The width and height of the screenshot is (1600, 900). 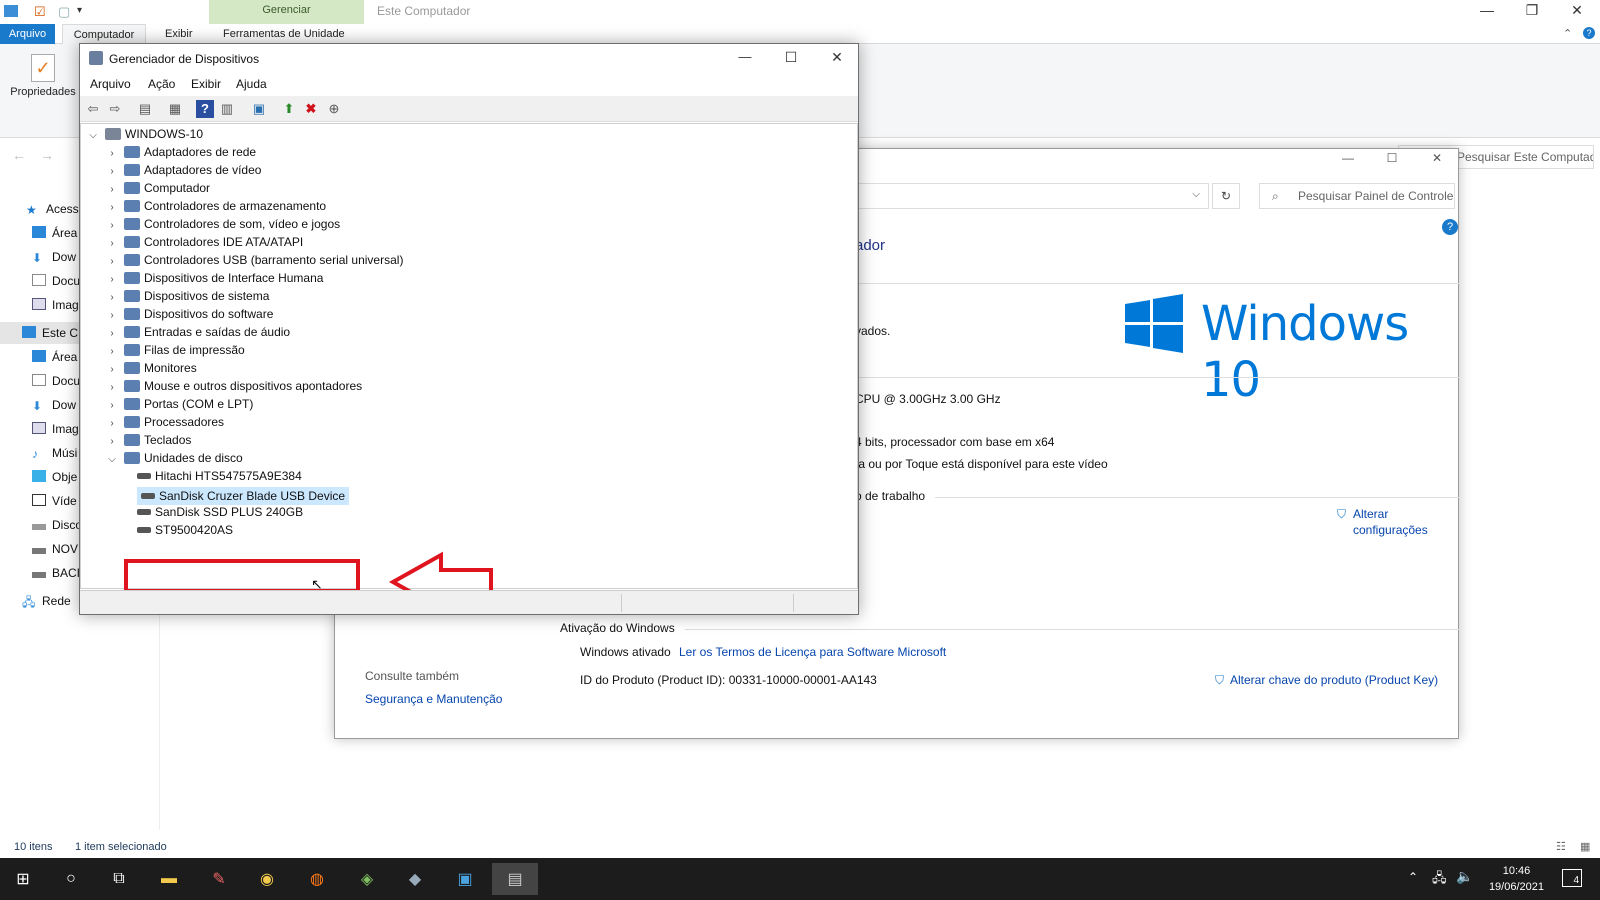 What do you see at coordinates (1516, 879) in the screenshot?
I see `clock: 10:46 19/06/2021` at bounding box center [1516, 879].